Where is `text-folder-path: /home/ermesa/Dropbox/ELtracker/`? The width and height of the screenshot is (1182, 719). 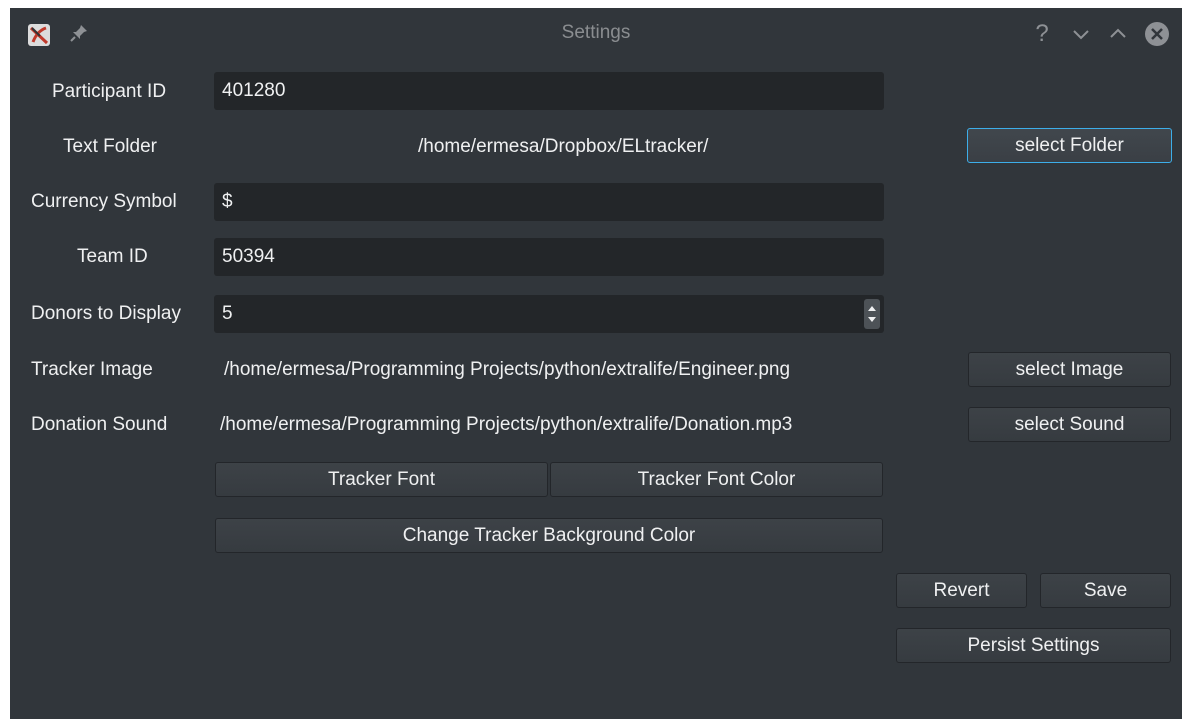
text-folder-path: /home/ermesa/Dropbox/ELtracker/ is located at coordinates (563, 146).